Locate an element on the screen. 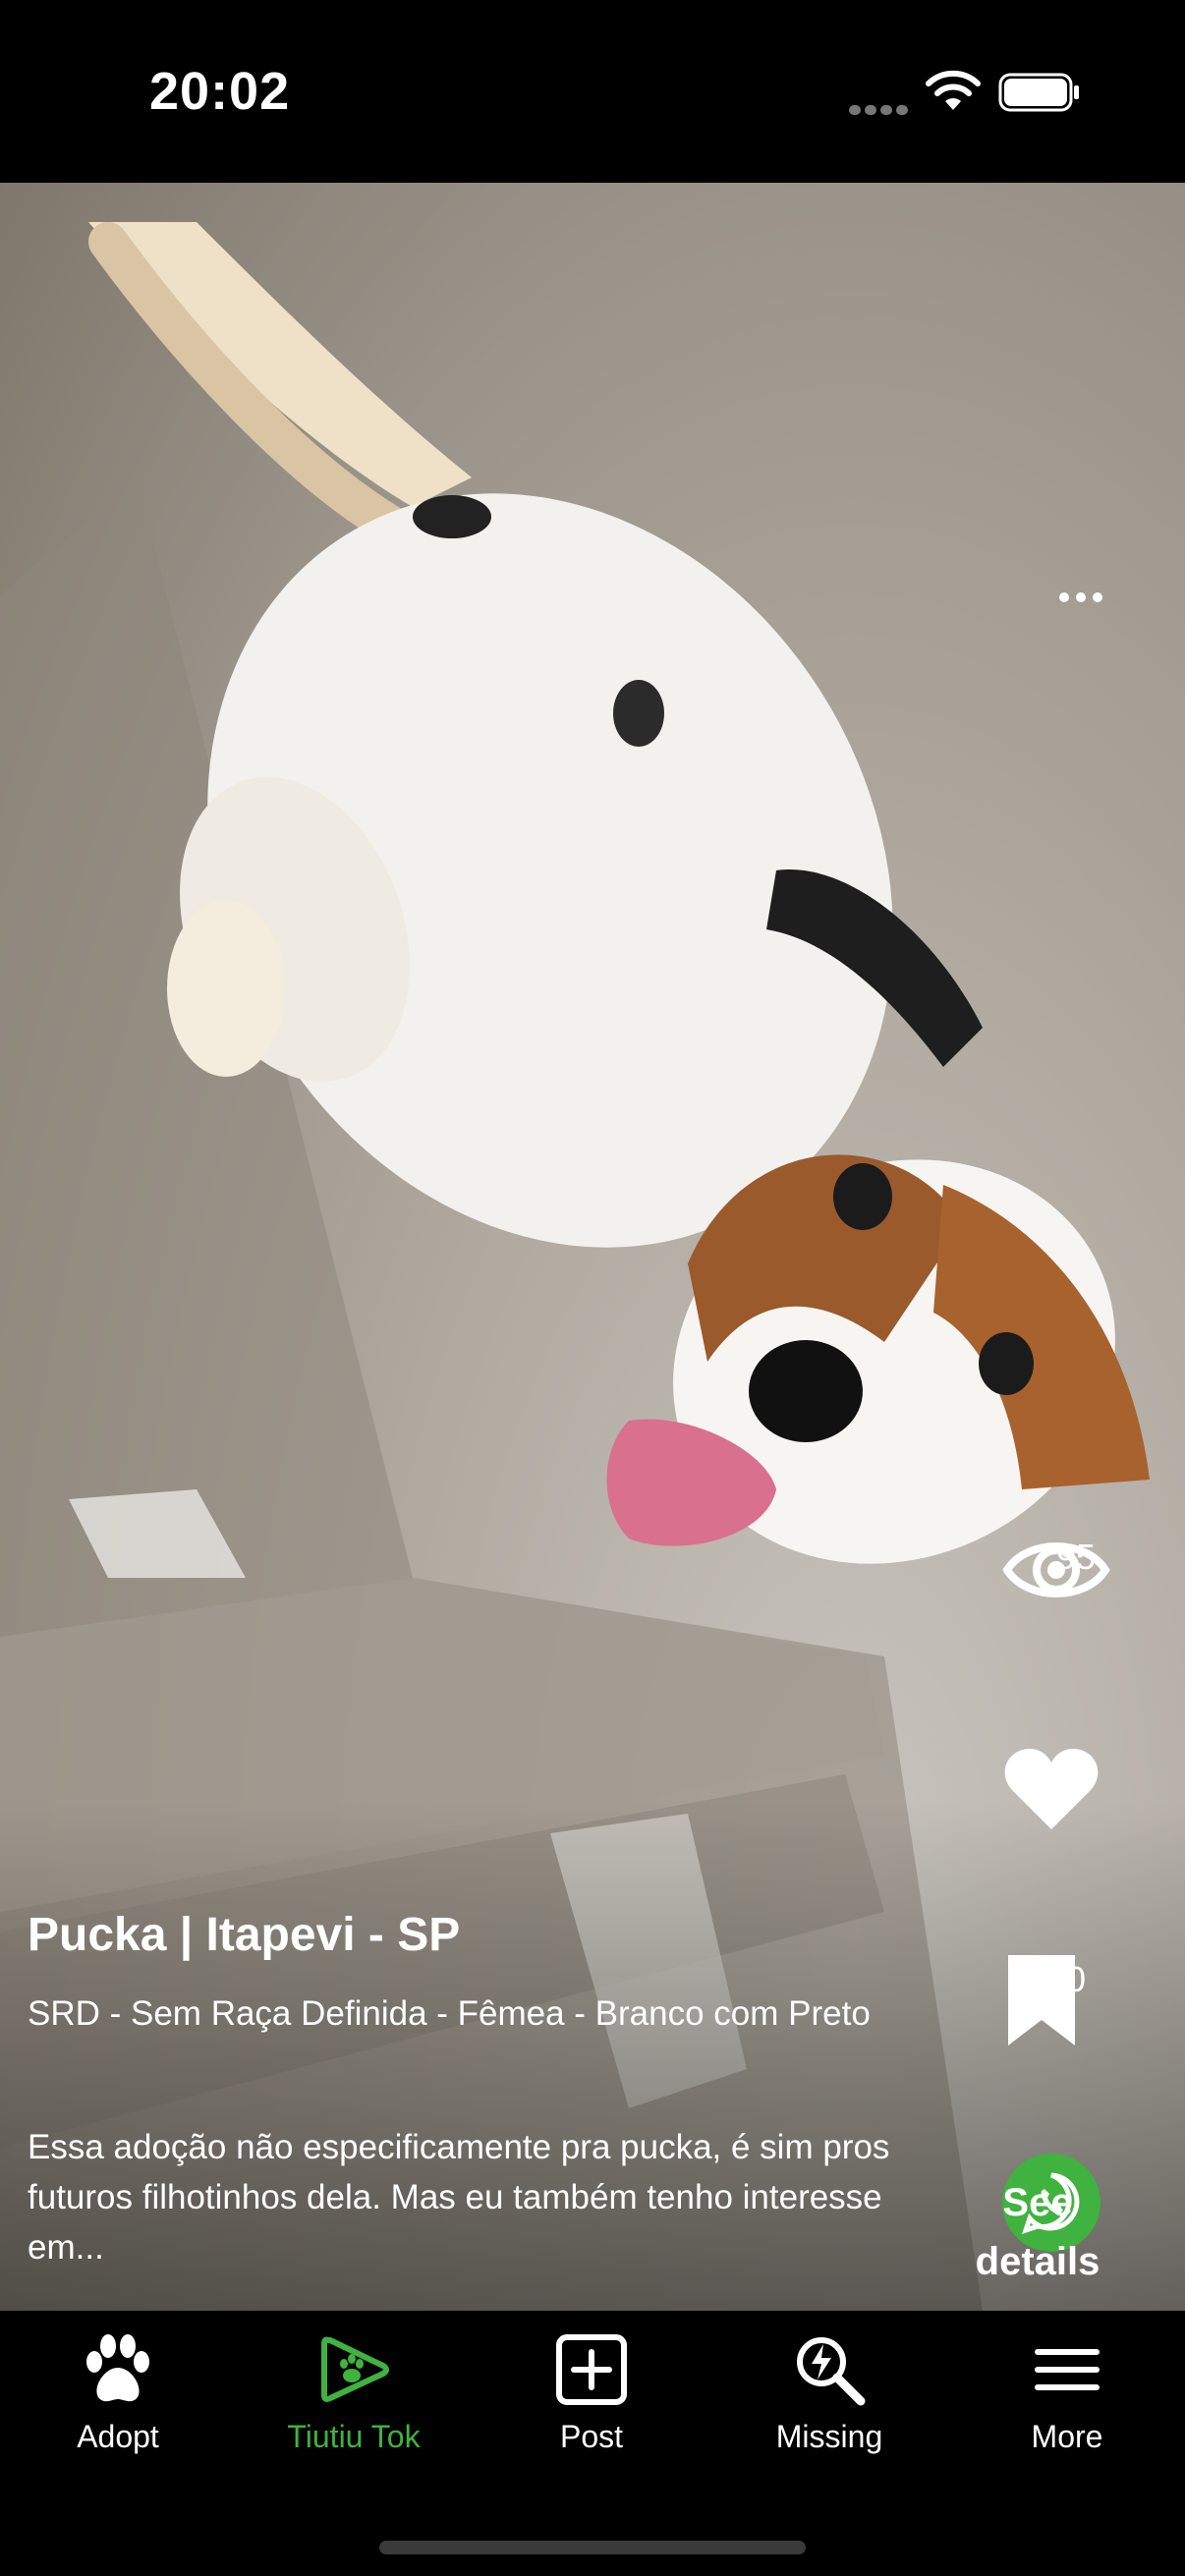 The image size is (1185, 2576). see-details-button: See details is located at coordinates (1038, 2232).